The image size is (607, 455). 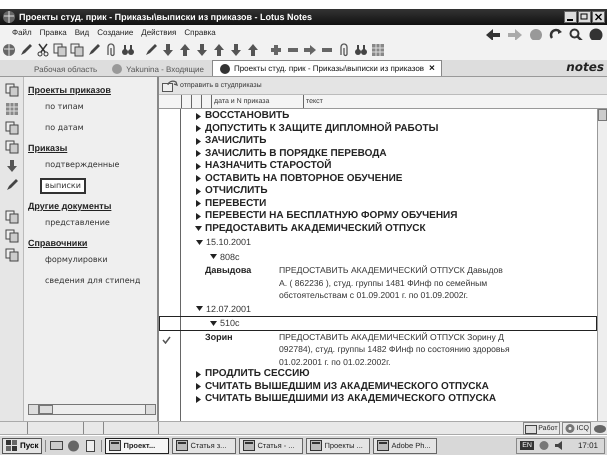 I want to click on menu-item: Действия, so click(x=158, y=32).